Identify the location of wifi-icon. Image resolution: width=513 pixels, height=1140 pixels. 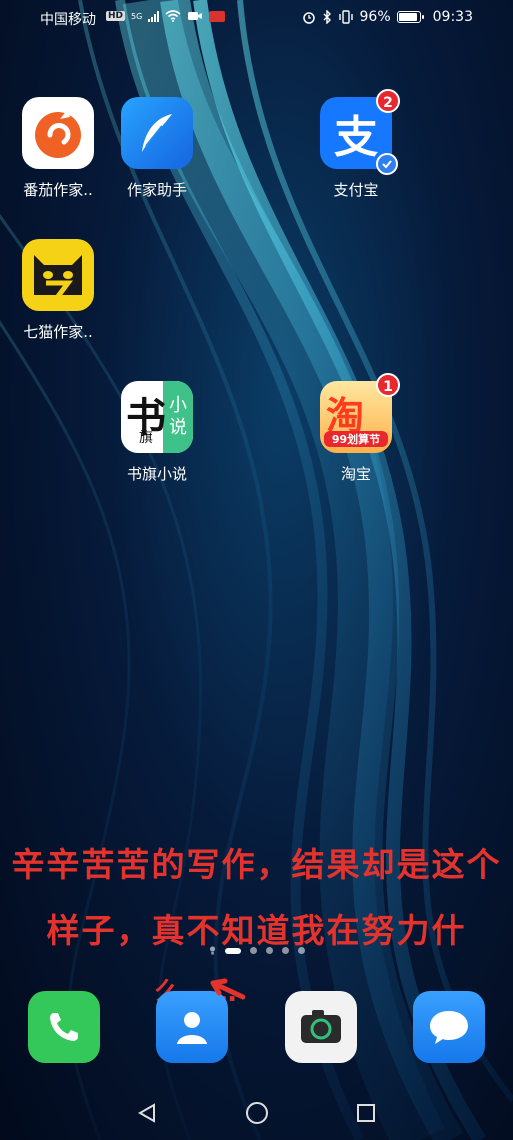
(173, 16).